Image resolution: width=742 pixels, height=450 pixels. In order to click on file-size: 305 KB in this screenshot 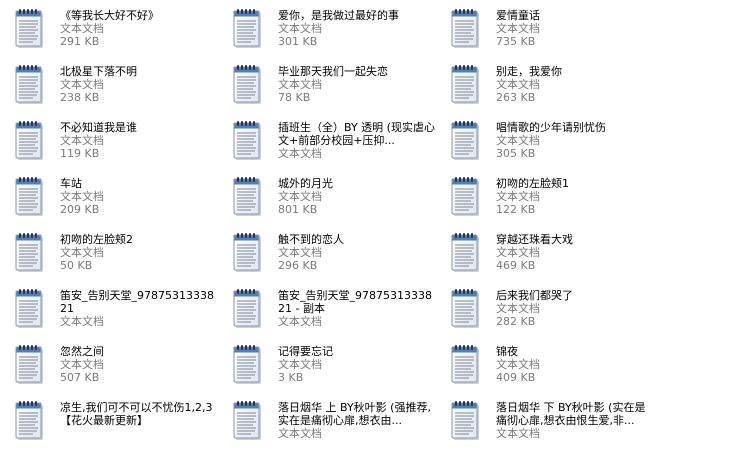, I will do `click(516, 153)`.